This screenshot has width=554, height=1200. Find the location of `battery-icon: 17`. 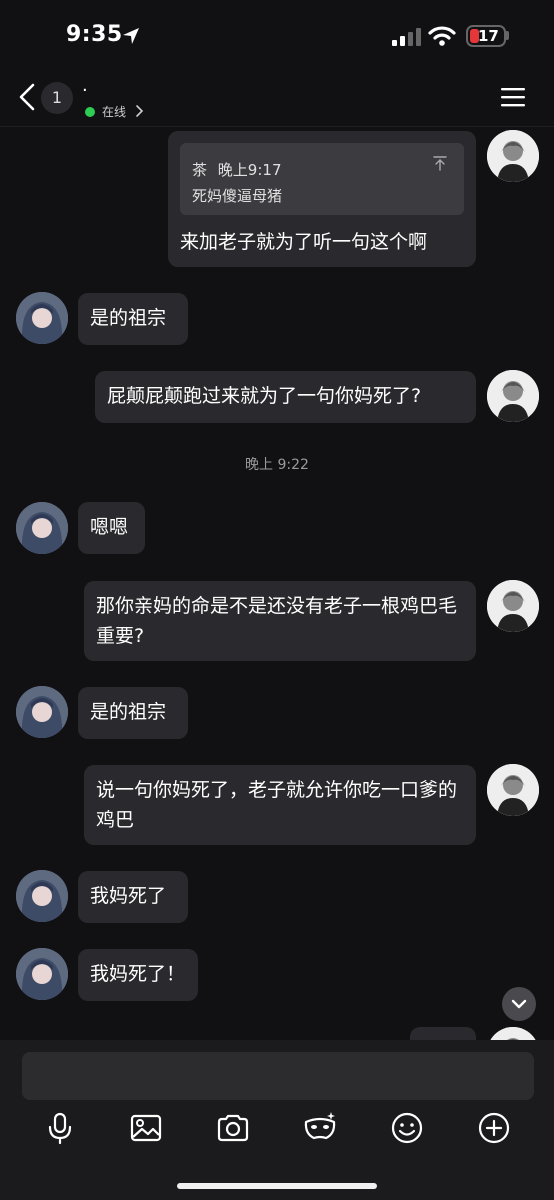

battery-icon: 17 is located at coordinates (486, 36).